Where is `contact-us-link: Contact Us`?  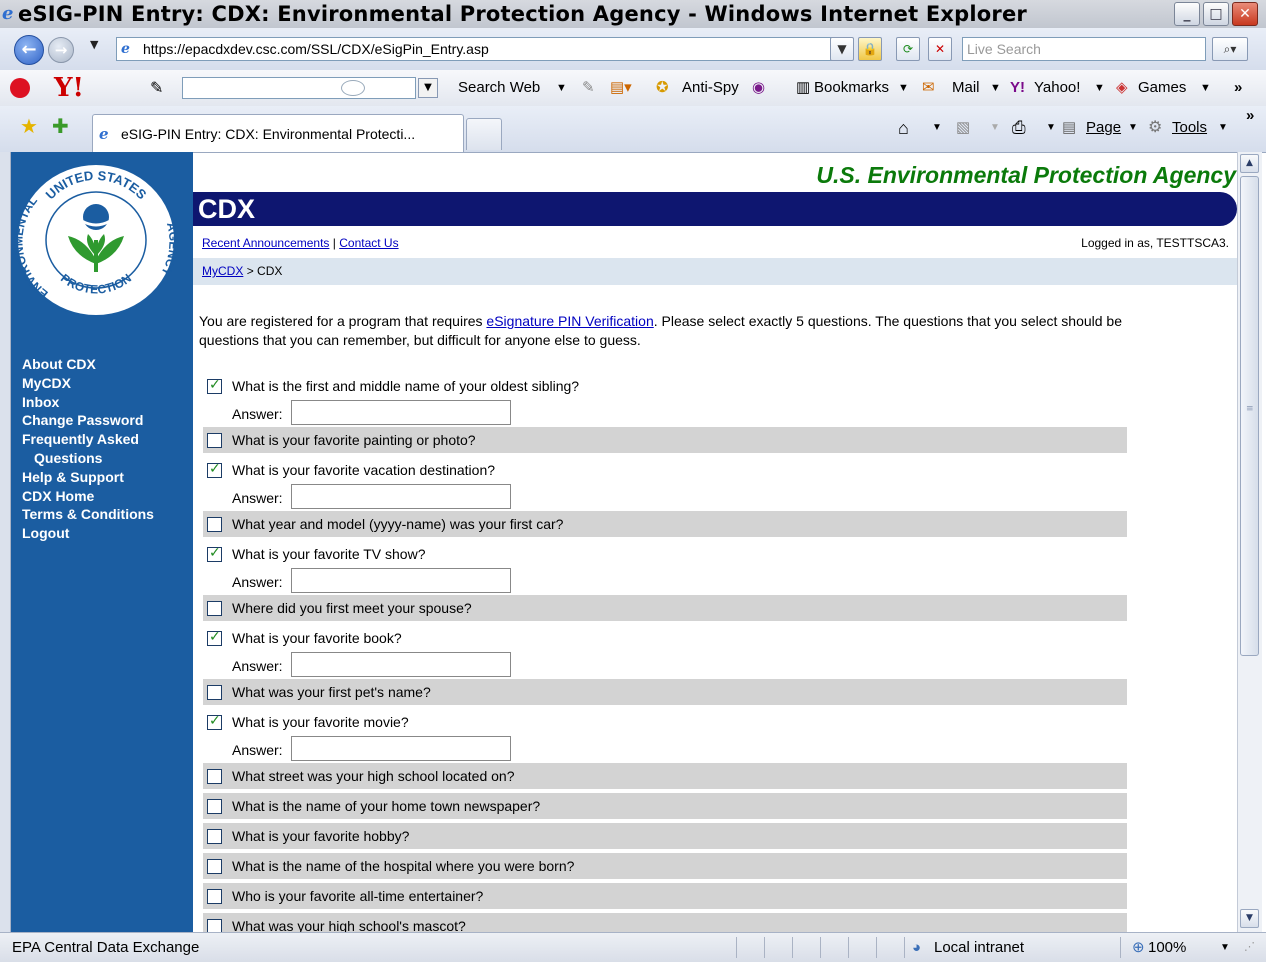
contact-us-link: Contact Us is located at coordinates (368, 243).